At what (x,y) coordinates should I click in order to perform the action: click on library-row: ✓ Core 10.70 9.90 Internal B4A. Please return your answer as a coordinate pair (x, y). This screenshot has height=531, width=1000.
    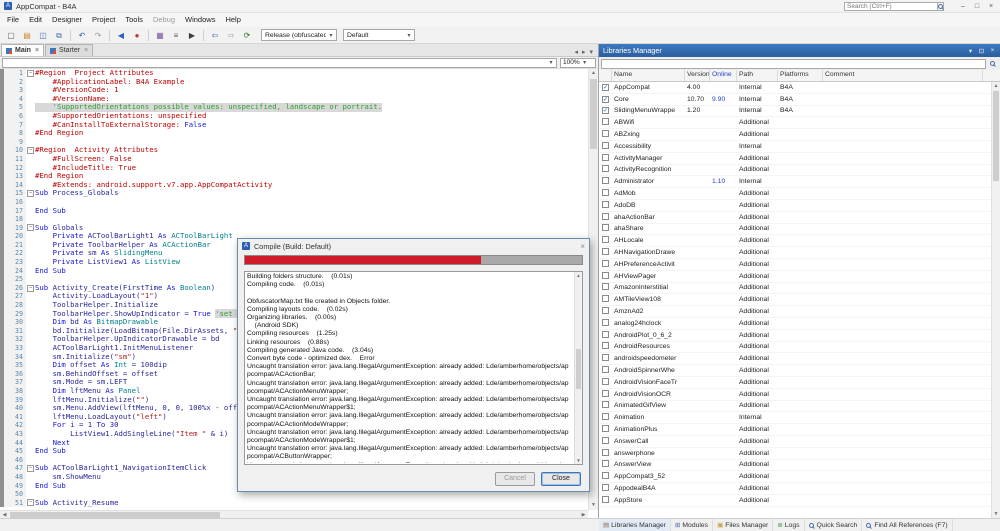
    Looking at the image, I should click on (795, 100).